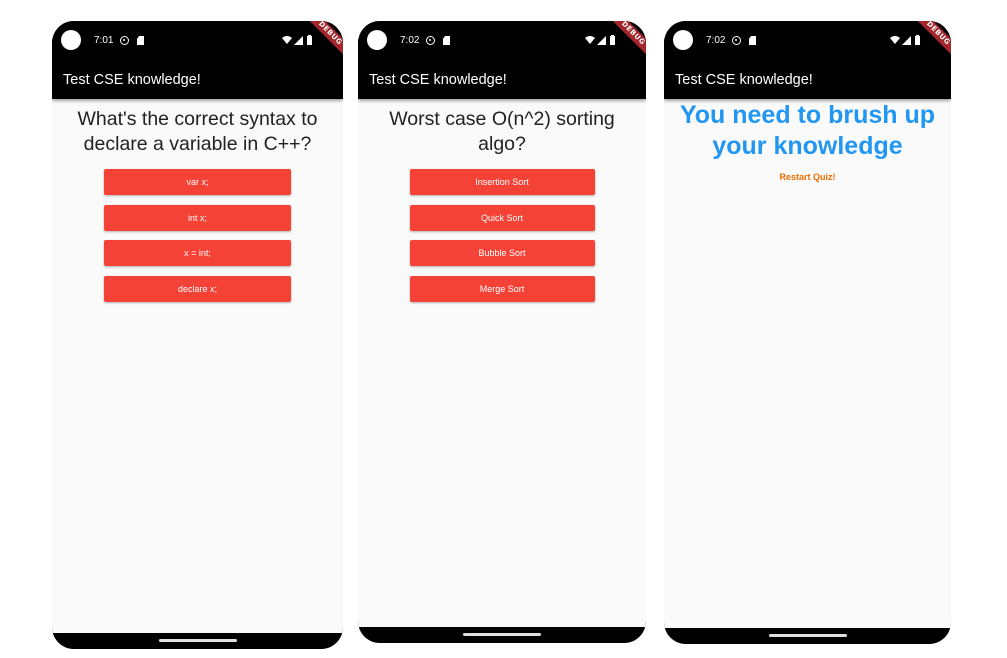  Describe the element at coordinates (104, 40) in the screenshot. I see `status-time: 7:01` at that location.